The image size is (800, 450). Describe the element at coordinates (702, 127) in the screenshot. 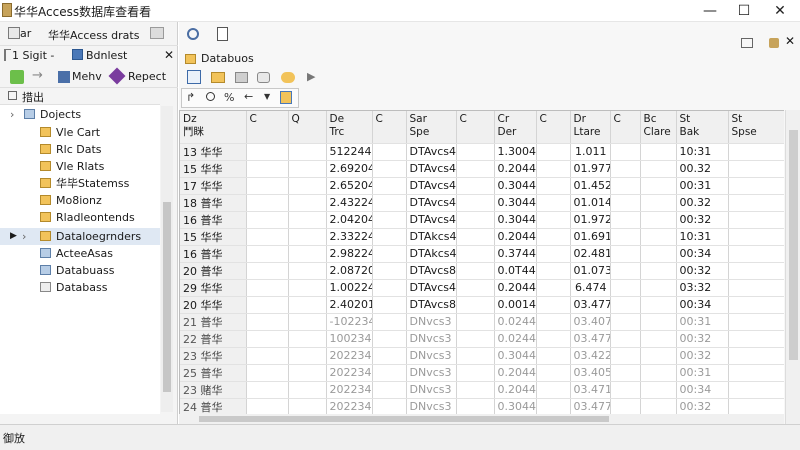

I see `column-header: St Bak` at that location.